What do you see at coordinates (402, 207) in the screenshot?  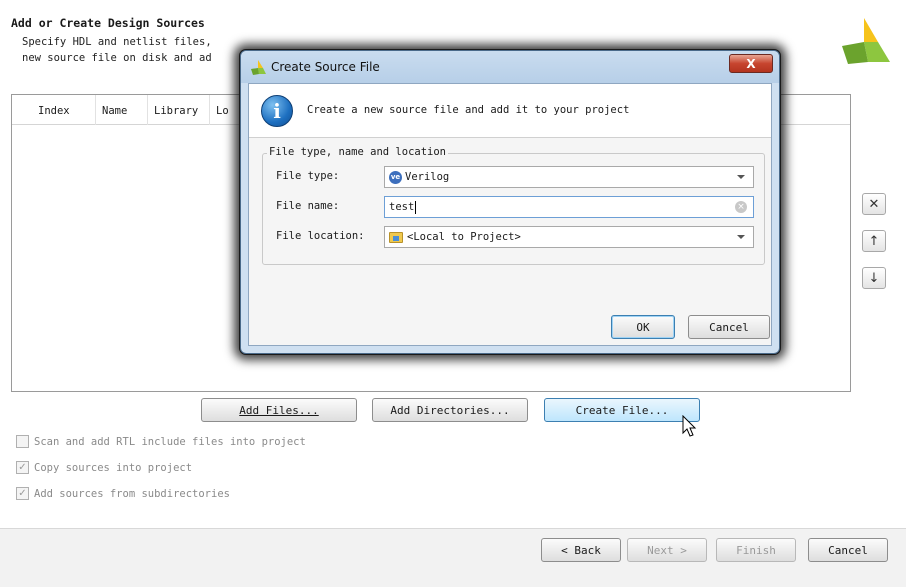 I see `file-name-value: test` at bounding box center [402, 207].